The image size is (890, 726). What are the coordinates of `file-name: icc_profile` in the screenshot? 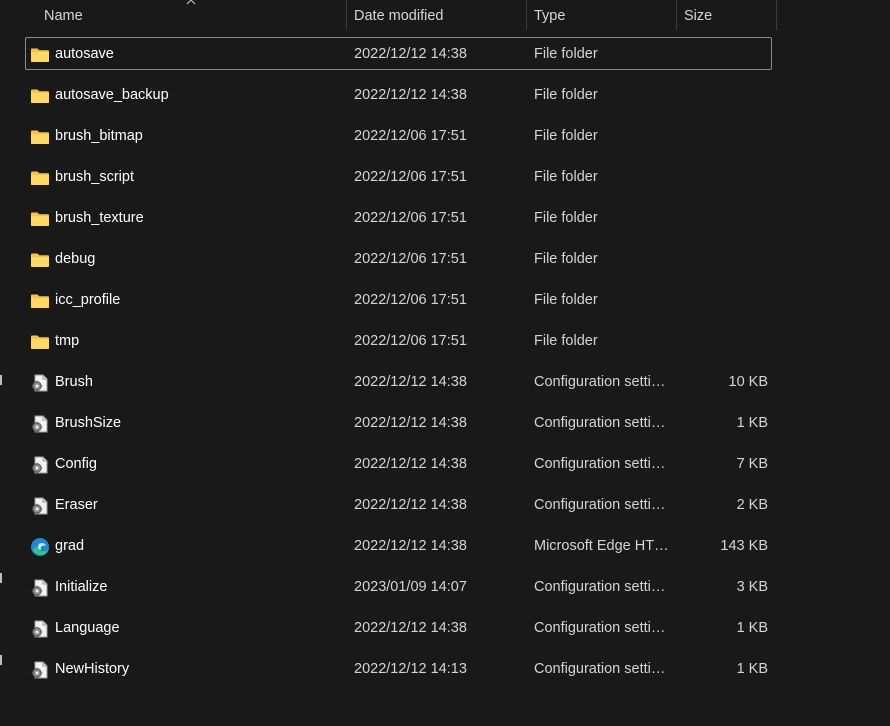 It's located at (88, 300).